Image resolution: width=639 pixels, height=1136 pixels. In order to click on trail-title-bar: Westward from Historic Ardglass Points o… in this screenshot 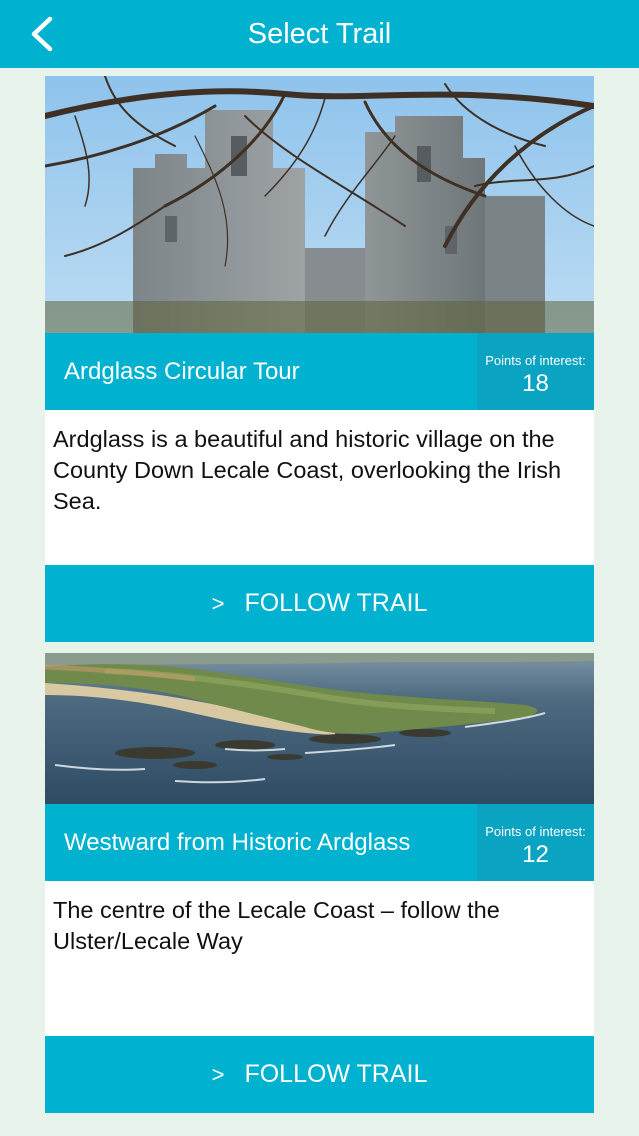, I will do `click(319, 842)`.